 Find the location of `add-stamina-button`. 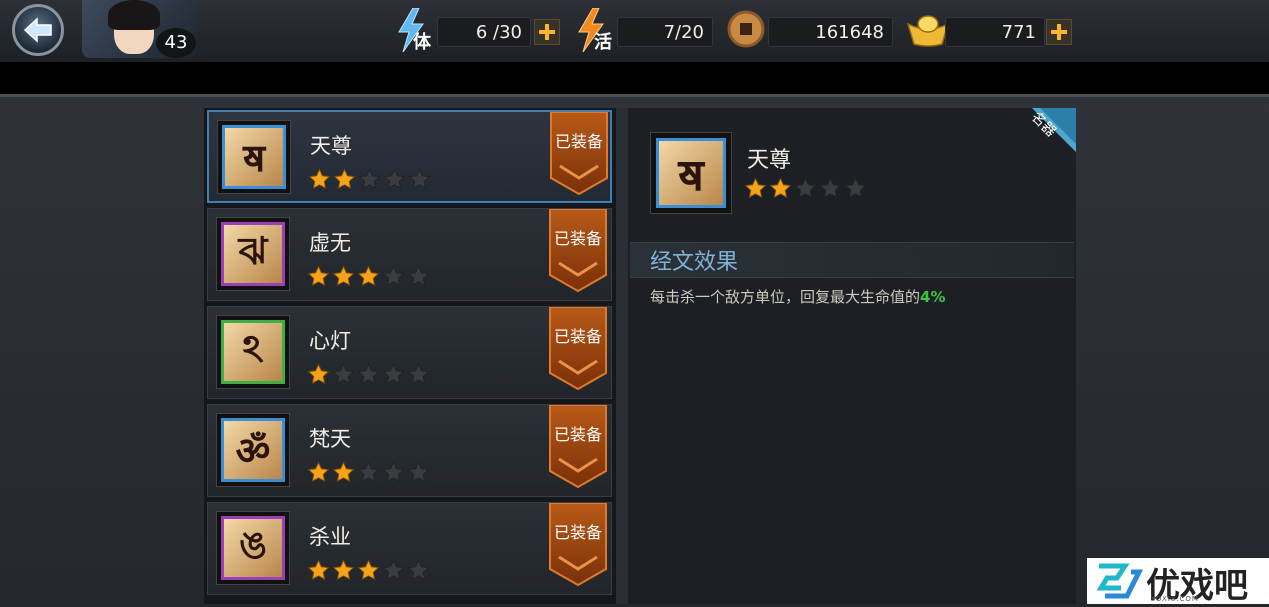

add-stamina-button is located at coordinates (547, 32).